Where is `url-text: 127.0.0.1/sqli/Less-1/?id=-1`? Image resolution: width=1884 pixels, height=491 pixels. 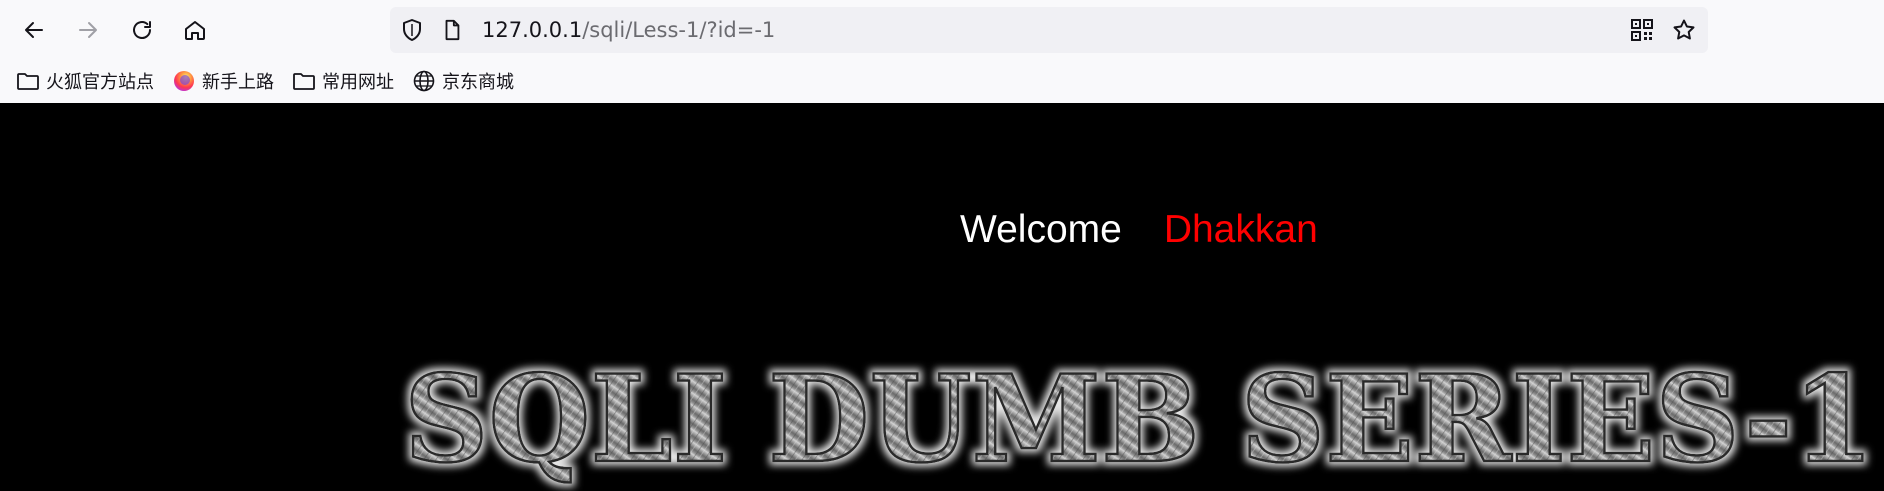 url-text: 127.0.0.1/sqli/Less-1/?id=-1 is located at coordinates (628, 30).